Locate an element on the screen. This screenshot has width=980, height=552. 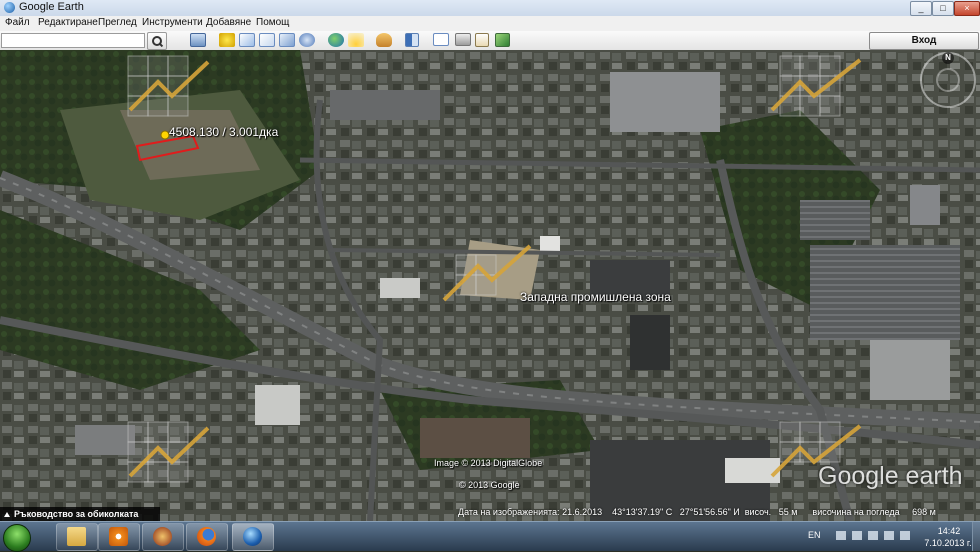
taskbar-media-player is located at coordinates (119, 537).